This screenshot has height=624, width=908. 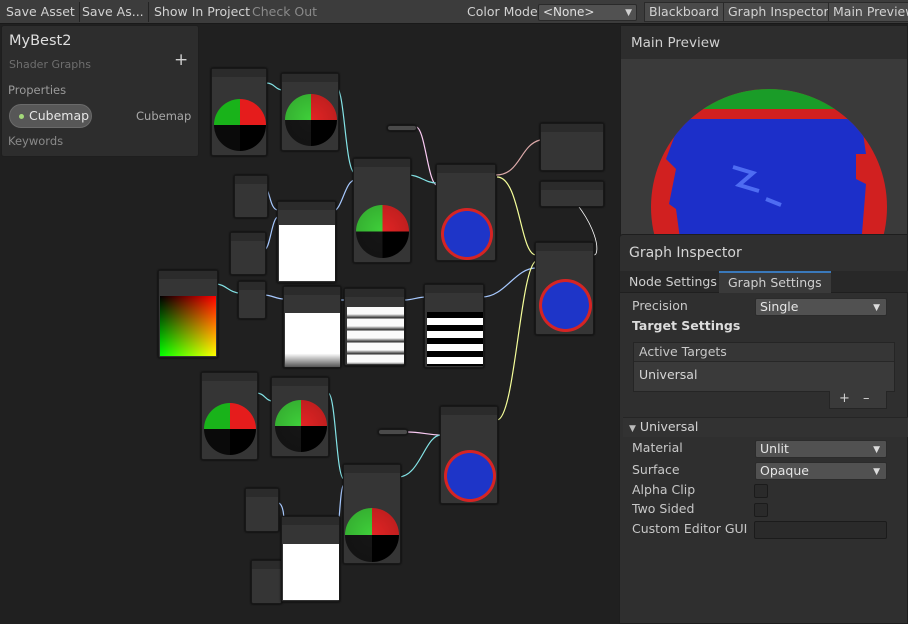 I want to click on property-type: Cubemap, so click(x=164, y=116).